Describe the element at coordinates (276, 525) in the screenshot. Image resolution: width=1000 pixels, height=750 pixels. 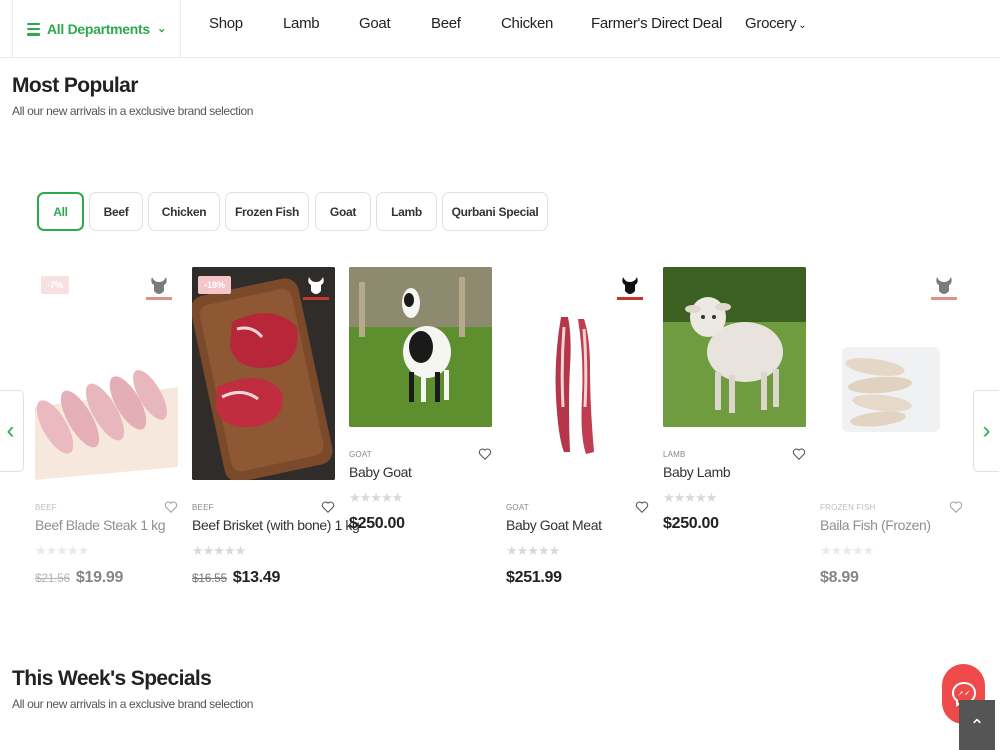
I see `product-name: Beef Brisket (with bone) 1 kg` at that location.